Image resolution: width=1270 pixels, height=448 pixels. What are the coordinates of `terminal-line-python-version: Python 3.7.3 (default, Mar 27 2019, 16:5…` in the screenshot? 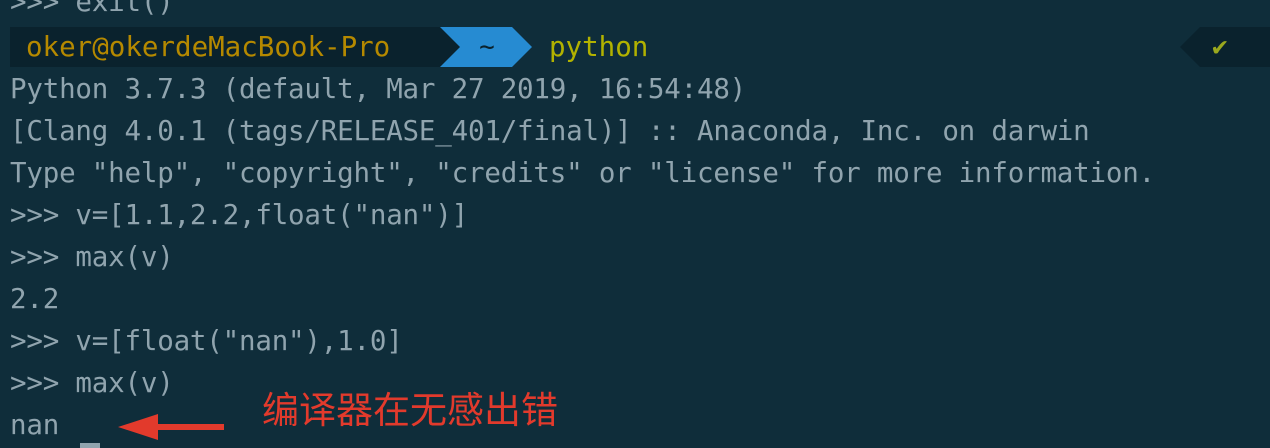 It's located at (378, 89).